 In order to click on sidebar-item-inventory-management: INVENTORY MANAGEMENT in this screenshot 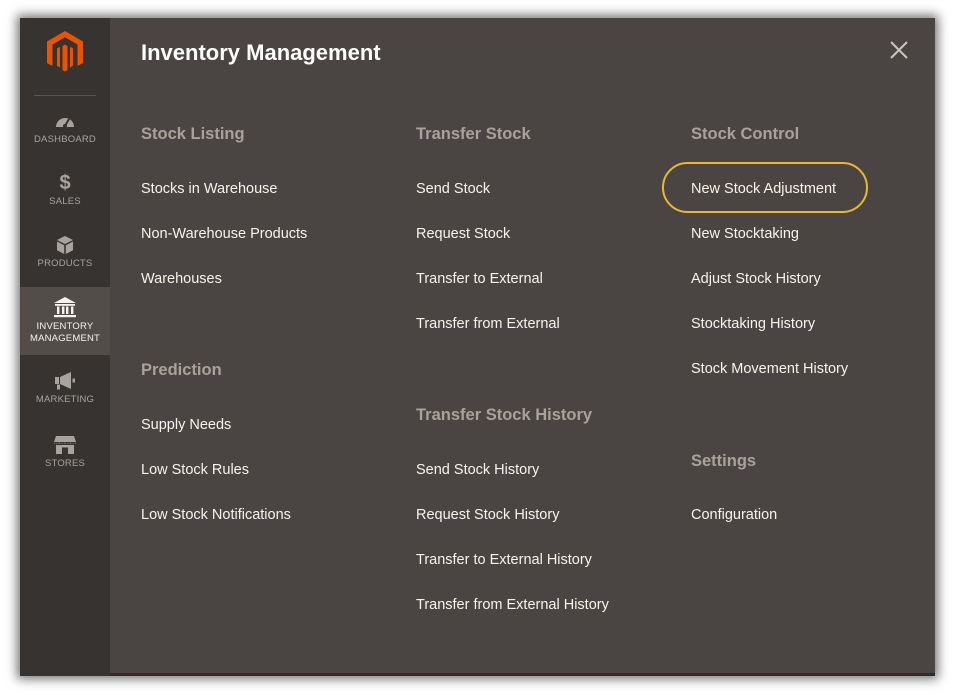, I will do `click(65, 321)`.